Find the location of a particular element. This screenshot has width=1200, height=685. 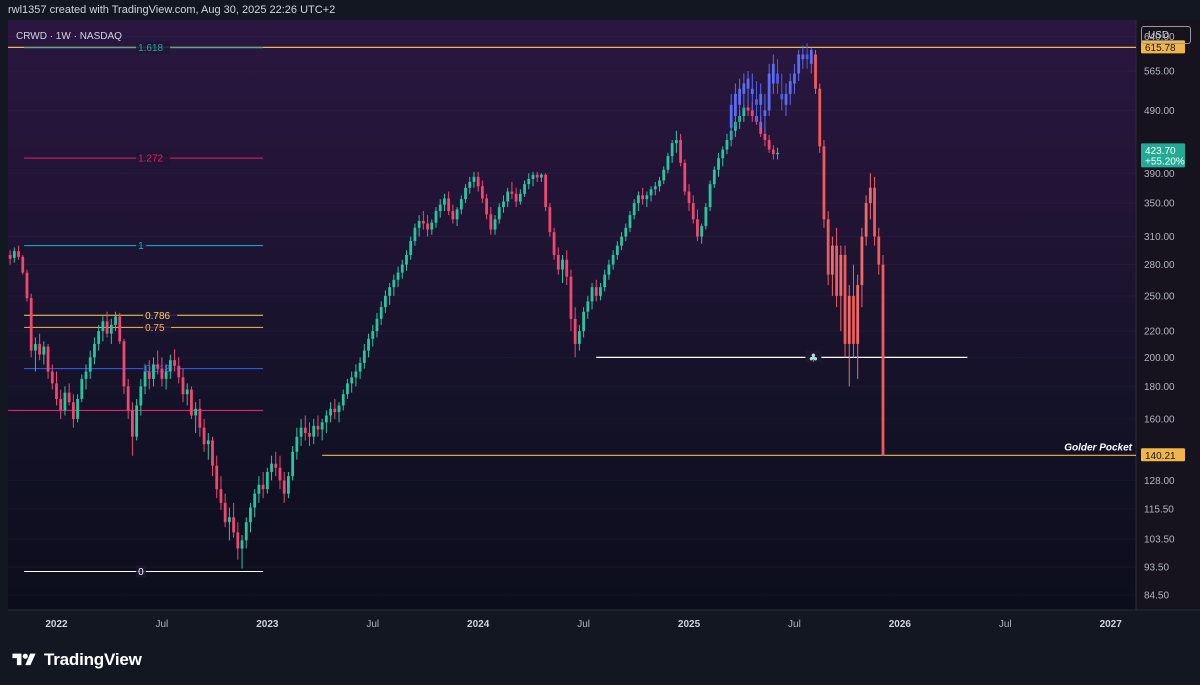

price-badge: 140.21 is located at coordinates (1160, 456).